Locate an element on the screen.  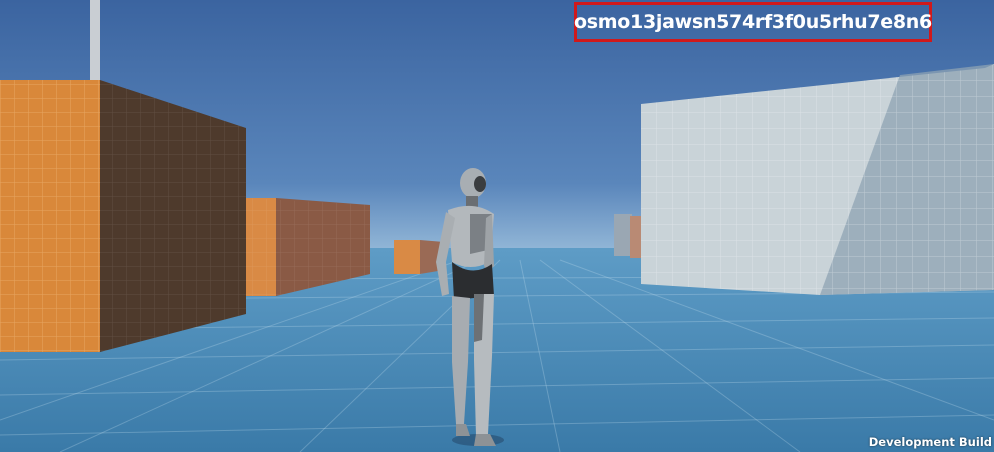
session-id-text: osmo13jawsn574rf3f0u5rhu7e8n6 is located at coordinates (753, 22).